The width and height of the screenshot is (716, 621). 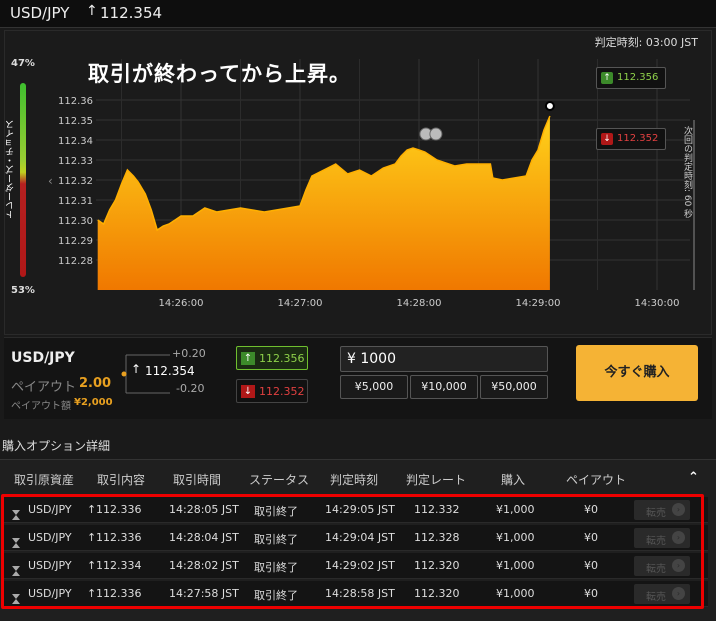 I want to click on chart-high-value: 112.356, so click(x=638, y=77).